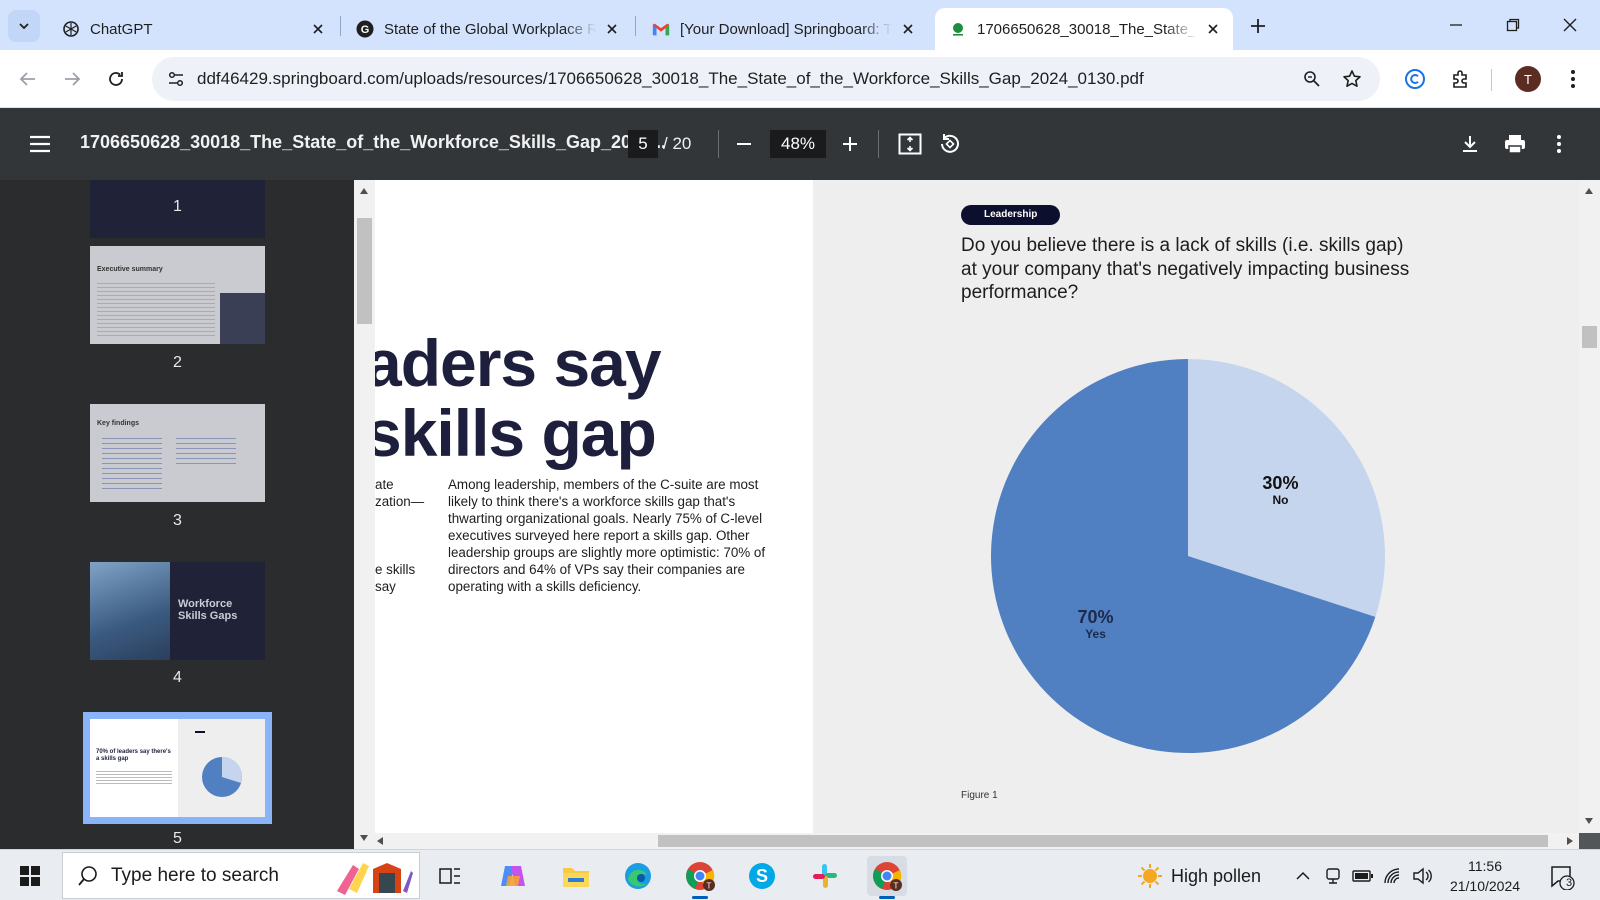 The height and width of the screenshot is (900, 1600). What do you see at coordinates (380, 841) in the screenshot?
I see `scroll-left-arrow-icon` at bounding box center [380, 841].